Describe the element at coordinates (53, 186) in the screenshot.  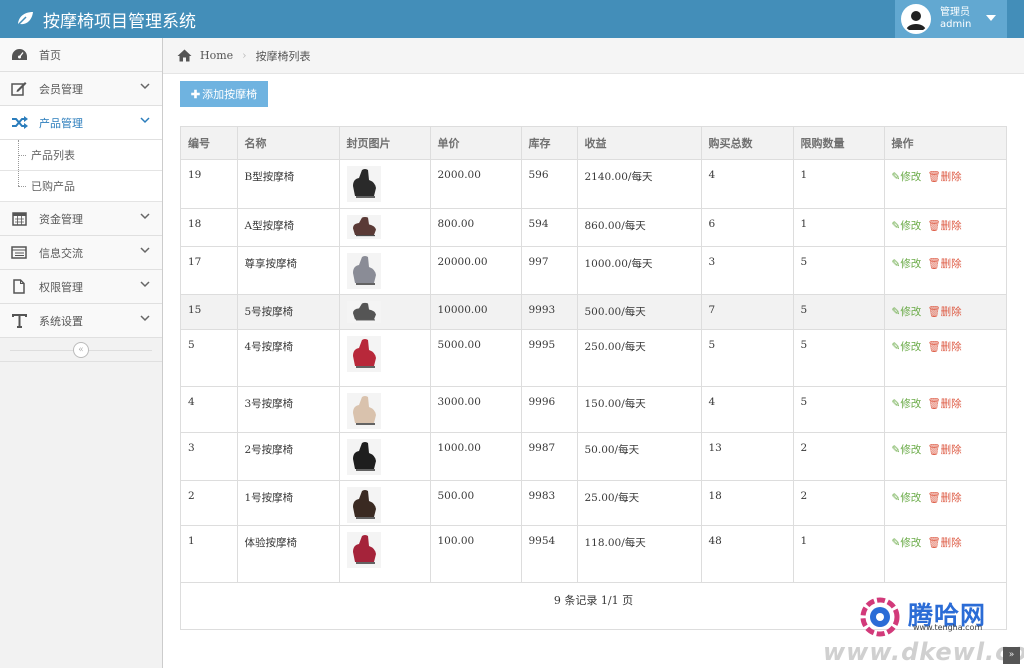
I see `sidebar-subitem-label: 已购产品` at that location.